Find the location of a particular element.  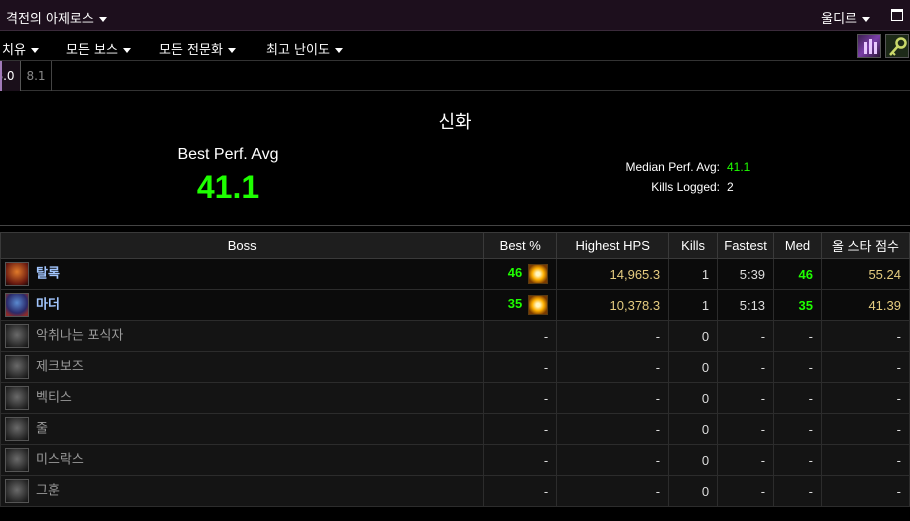

best-cell: 35 is located at coordinates (520, 305).